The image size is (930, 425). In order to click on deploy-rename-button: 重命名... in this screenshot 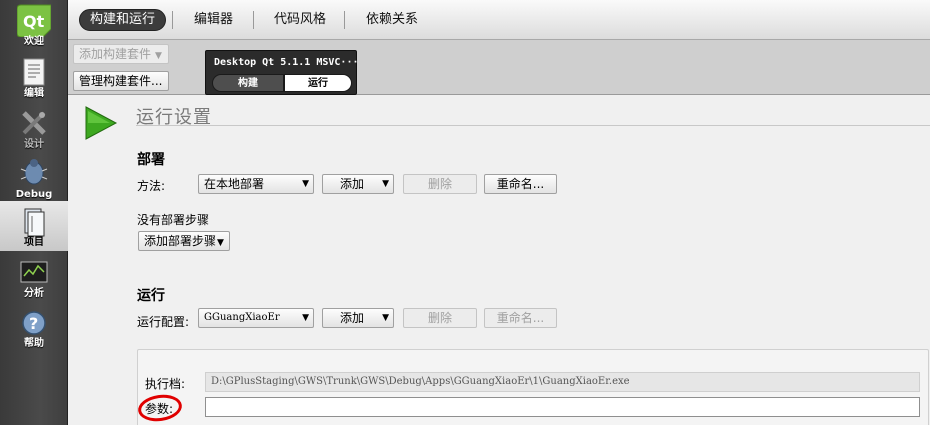, I will do `click(520, 184)`.